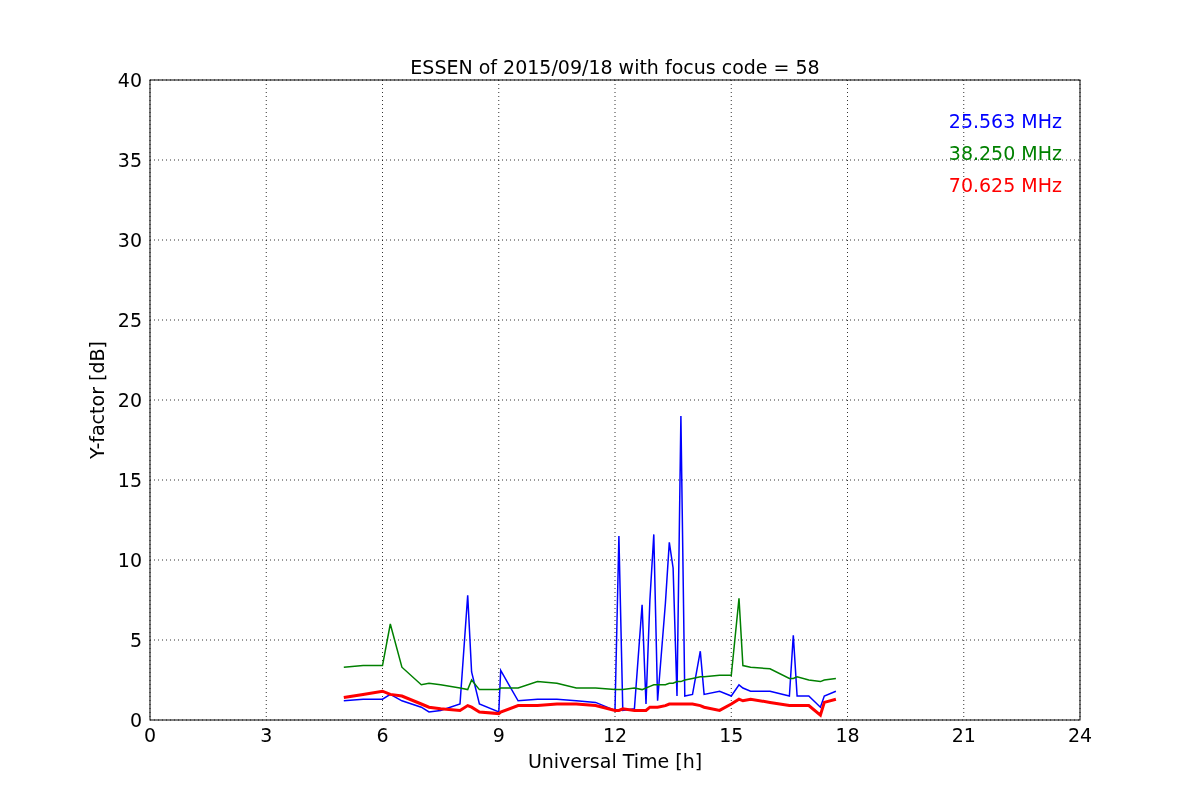 Image resolution: width=1200 pixels, height=800 pixels. What do you see at coordinates (129, 240) in the screenshot?
I see `tick-label: 30` at bounding box center [129, 240].